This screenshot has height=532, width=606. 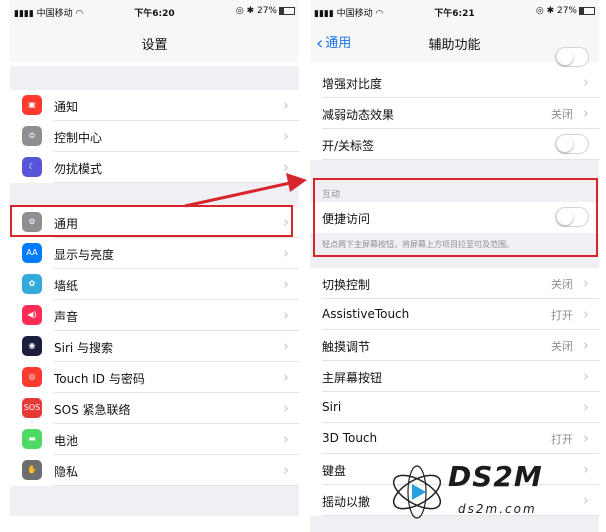 What do you see at coordinates (417, 492) in the screenshot?
I see `watermark-logo-icon` at bounding box center [417, 492].